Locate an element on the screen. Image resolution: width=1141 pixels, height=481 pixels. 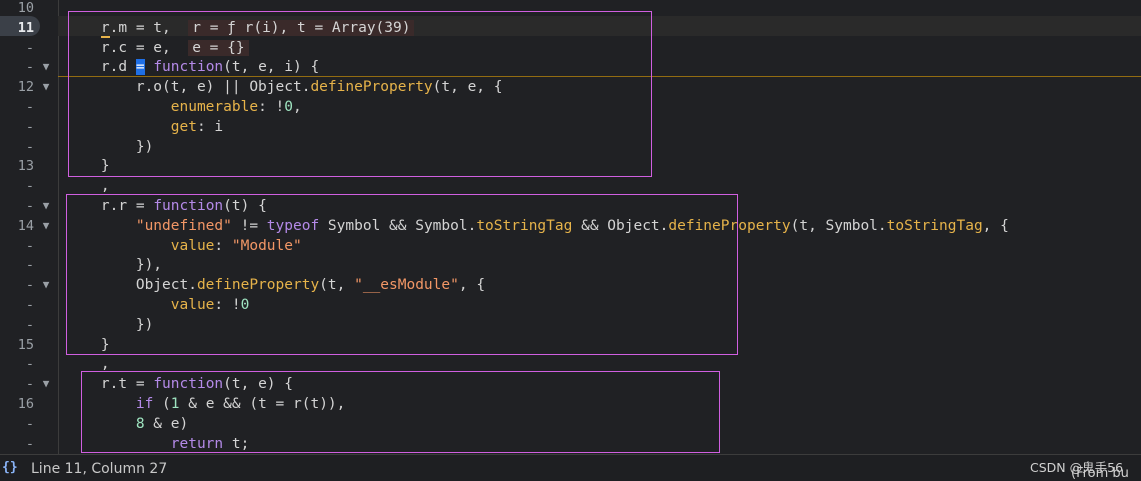
code-line: 10 is located at coordinates (570, 9).